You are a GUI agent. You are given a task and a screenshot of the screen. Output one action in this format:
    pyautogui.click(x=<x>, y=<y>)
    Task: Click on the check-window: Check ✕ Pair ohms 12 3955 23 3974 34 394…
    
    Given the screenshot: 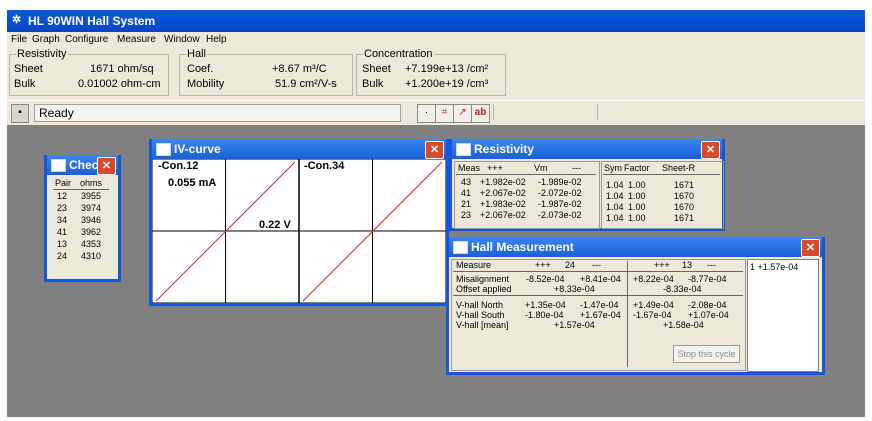 What is the action you would take?
    pyautogui.click(x=82, y=218)
    